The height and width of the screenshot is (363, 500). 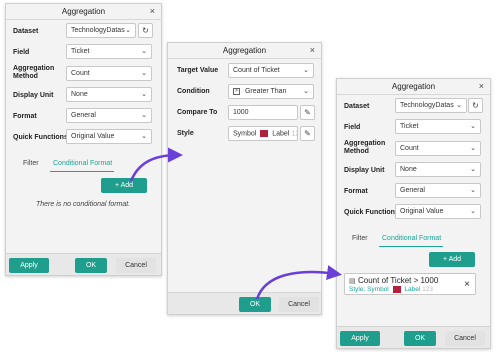 What do you see at coordinates (352, 281) in the screenshot?
I see `table-icon: ▤` at bounding box center [352, 281].